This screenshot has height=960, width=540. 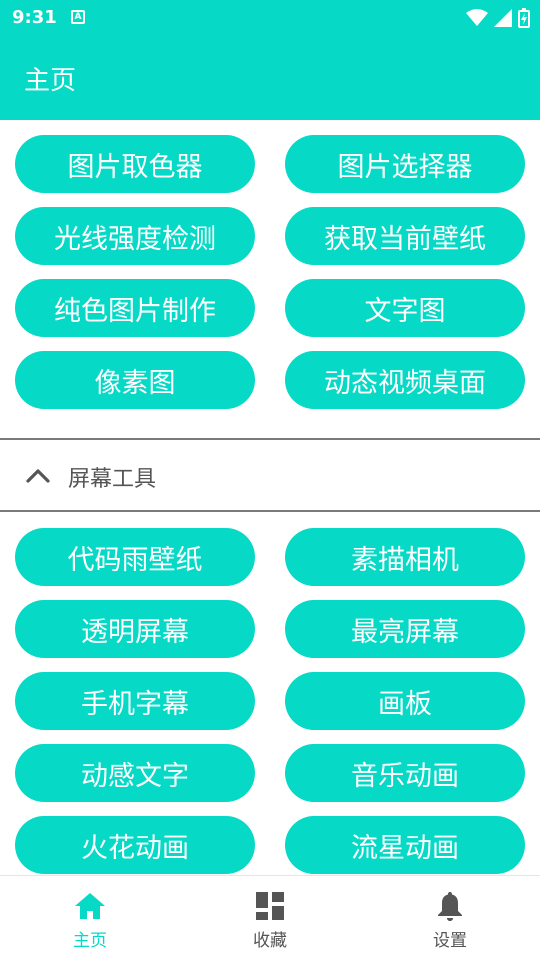 I want to click on dashboard-icon, so click(x=270, y=906).